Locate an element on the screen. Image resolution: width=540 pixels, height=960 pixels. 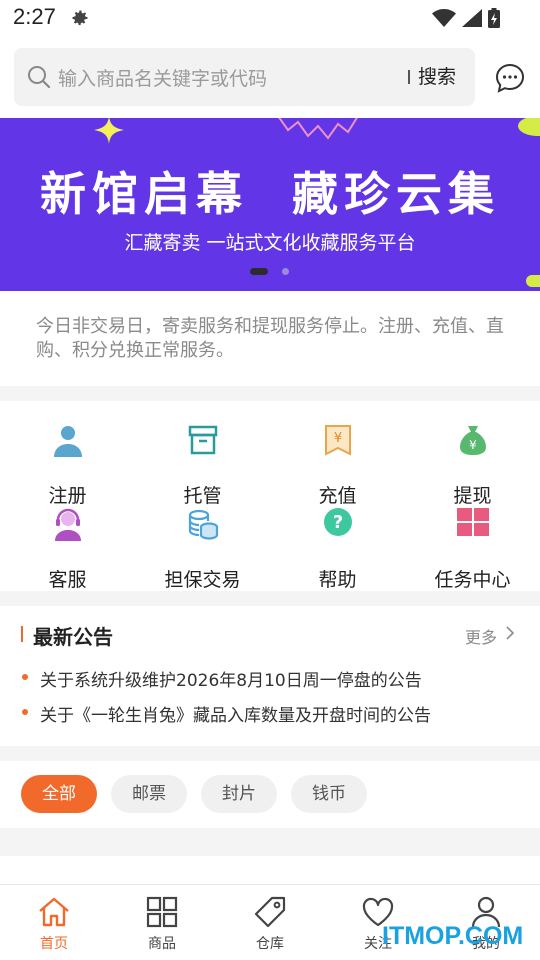
grid-tiles-icon is located at coordinates (472, 522).